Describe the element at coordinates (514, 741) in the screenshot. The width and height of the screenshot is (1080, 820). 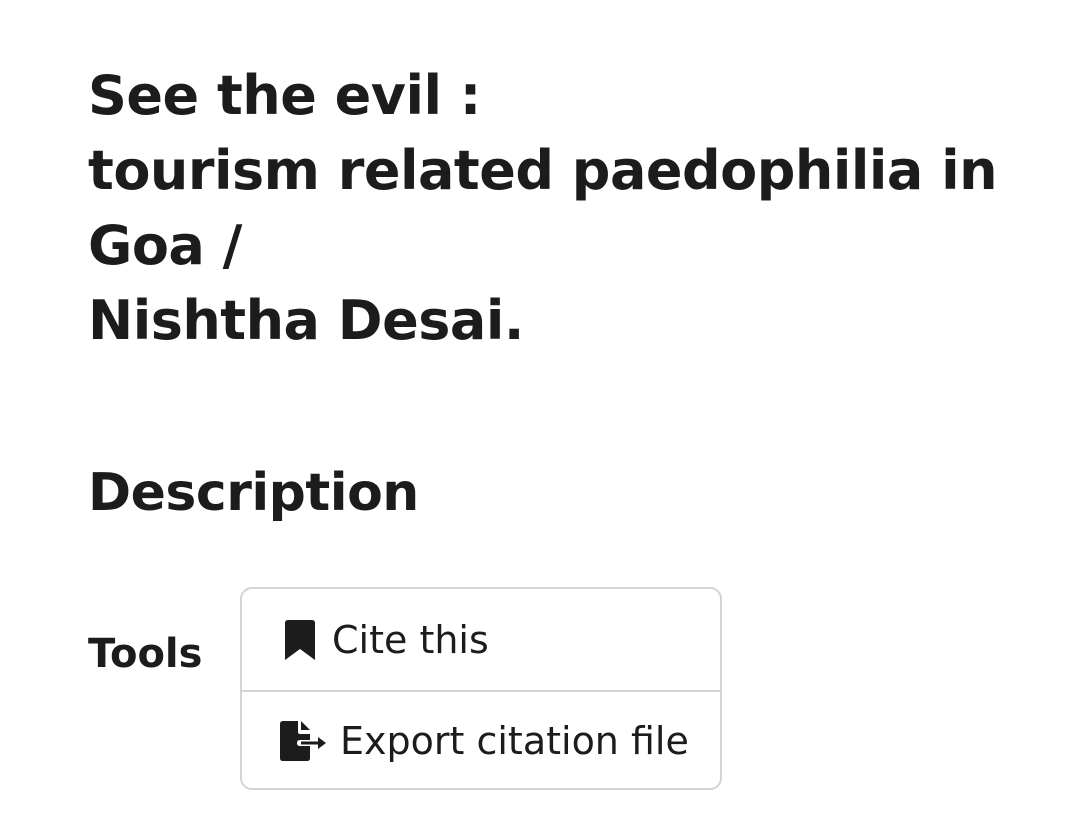
I see `export-citation-file-label: Export citation file` at that location.